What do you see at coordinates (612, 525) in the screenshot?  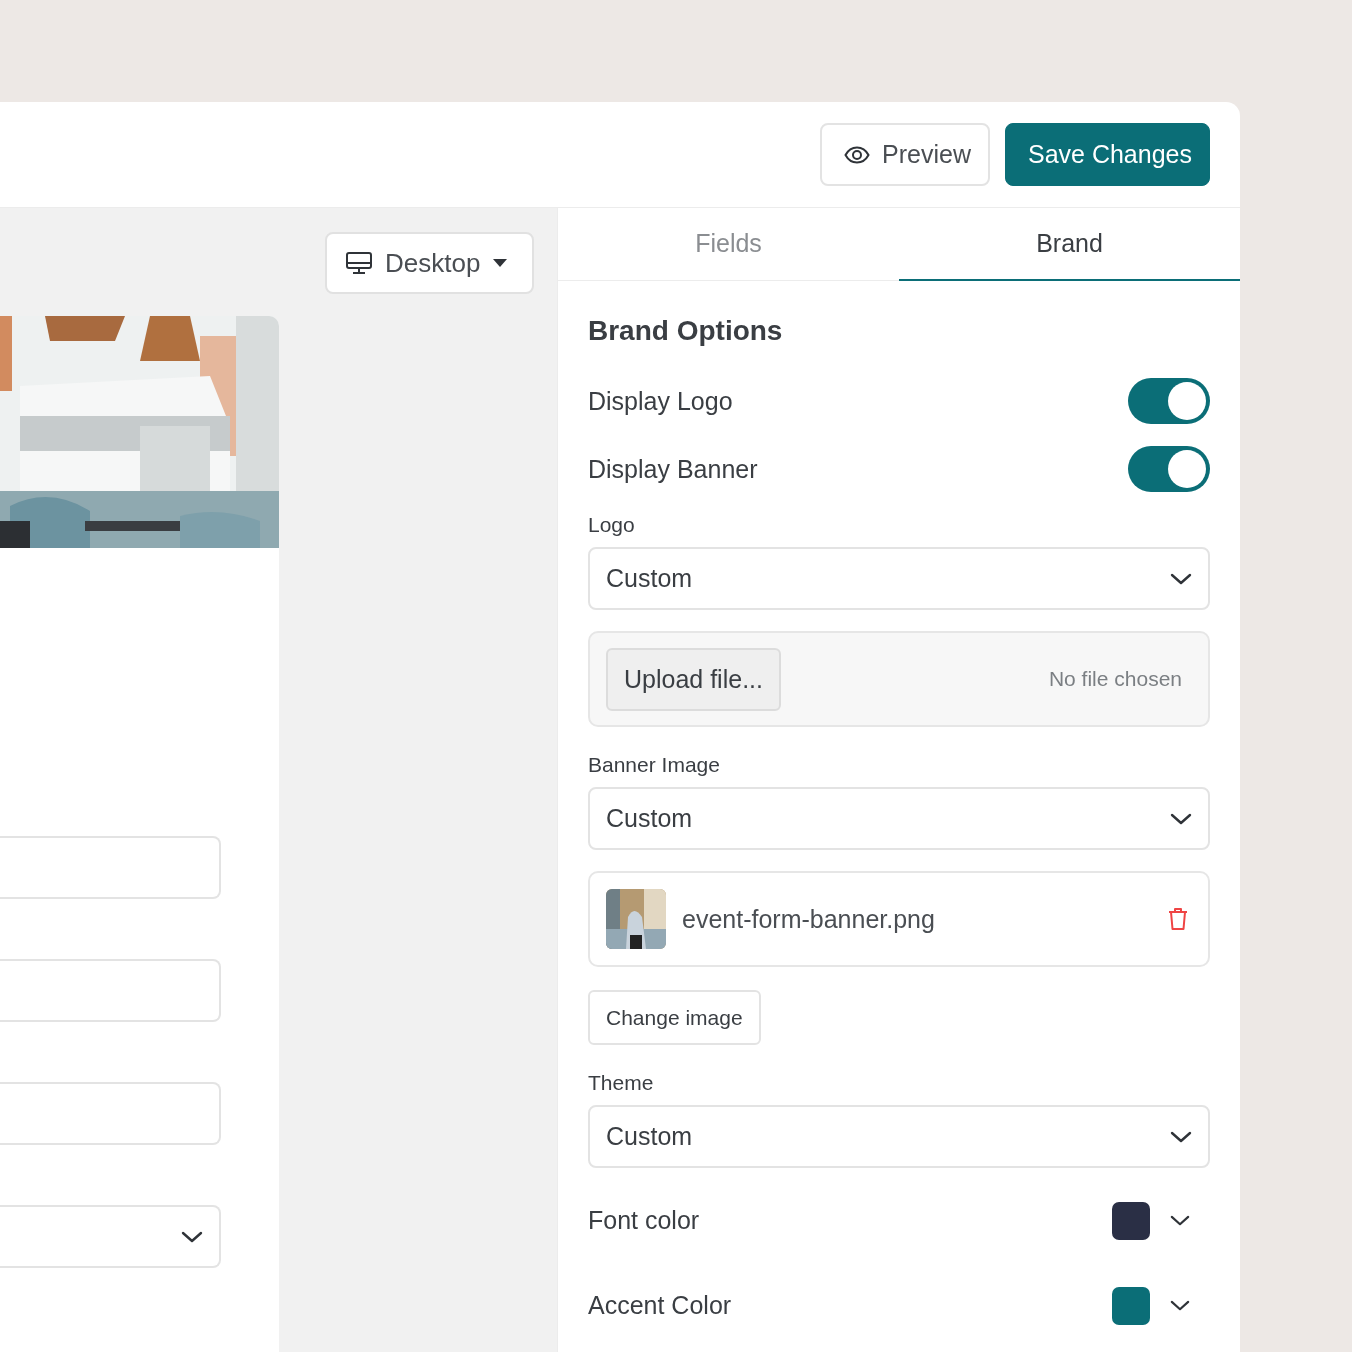 I see `field-label: Logo` at bounding box center [612, 525].